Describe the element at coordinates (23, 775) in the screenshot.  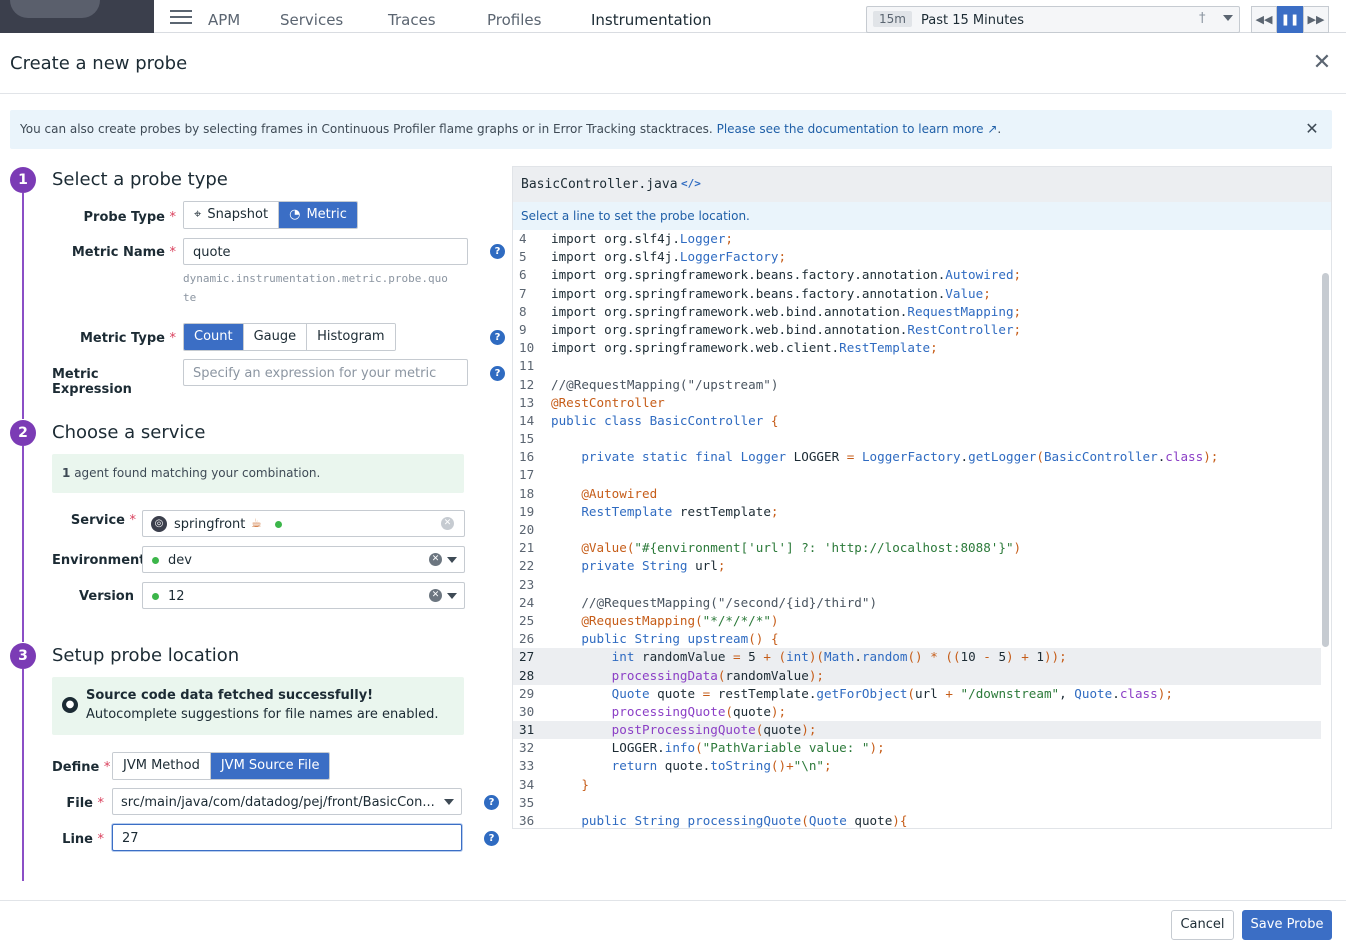
I see `step-3-line` at that location.